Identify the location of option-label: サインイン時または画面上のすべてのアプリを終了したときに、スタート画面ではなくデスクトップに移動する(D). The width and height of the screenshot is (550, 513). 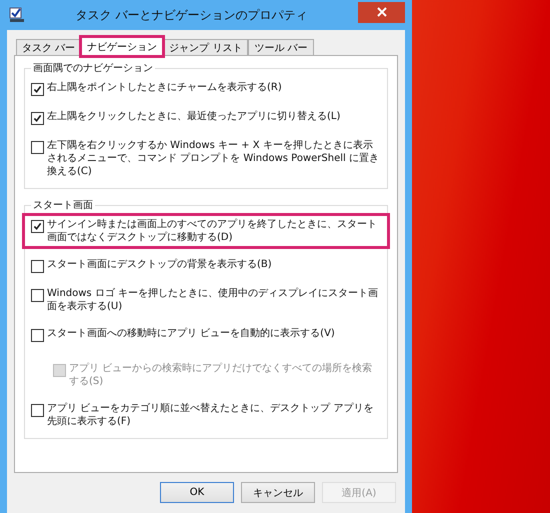
(212, 231).